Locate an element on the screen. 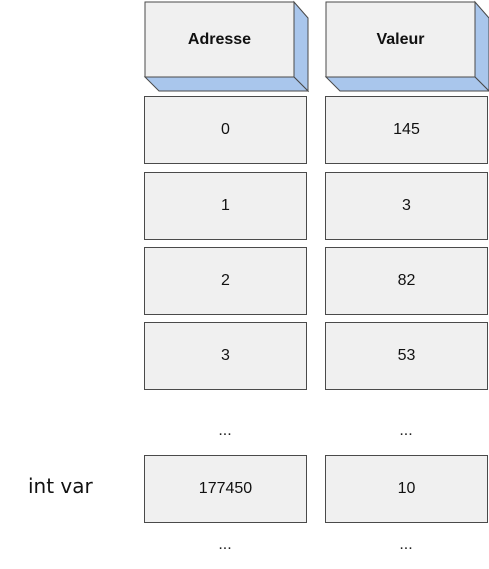 The width and height of the screenshot is (489, 569). value-cell-0: 145 is located at coordinates (406, 130).